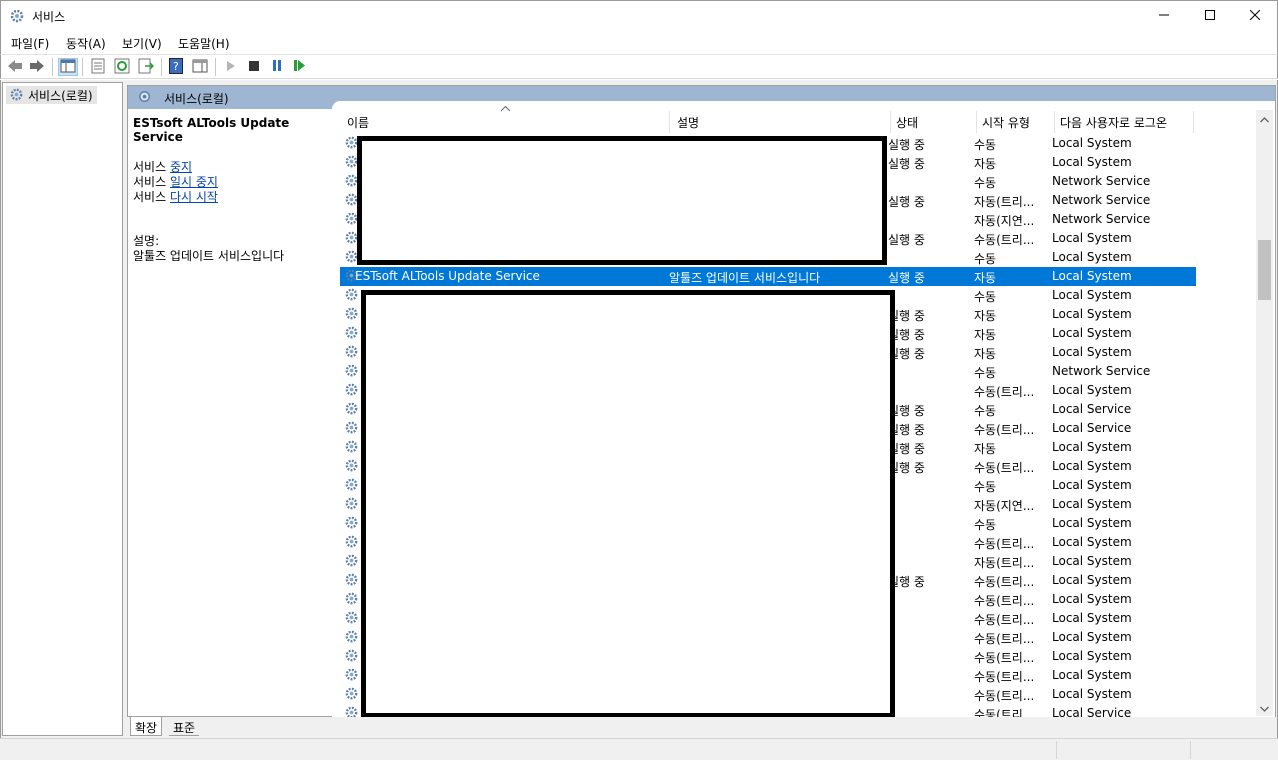 The image size is (1278, 760). Describe the element at coordinates (142, 43) in the screenshot. I see `menu-view: 보기(V)` at that location.